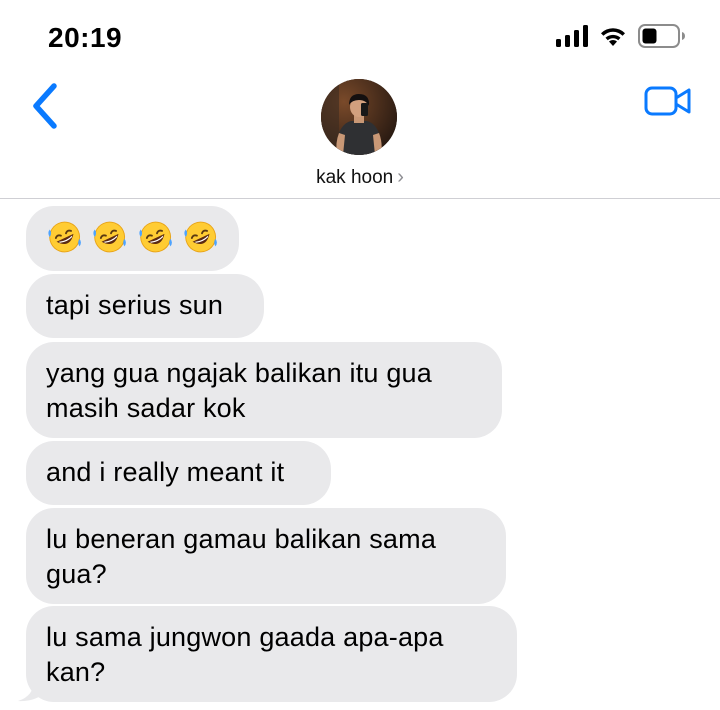 The image size is (720, 710). I want to click on back-button, so click(46, 106).